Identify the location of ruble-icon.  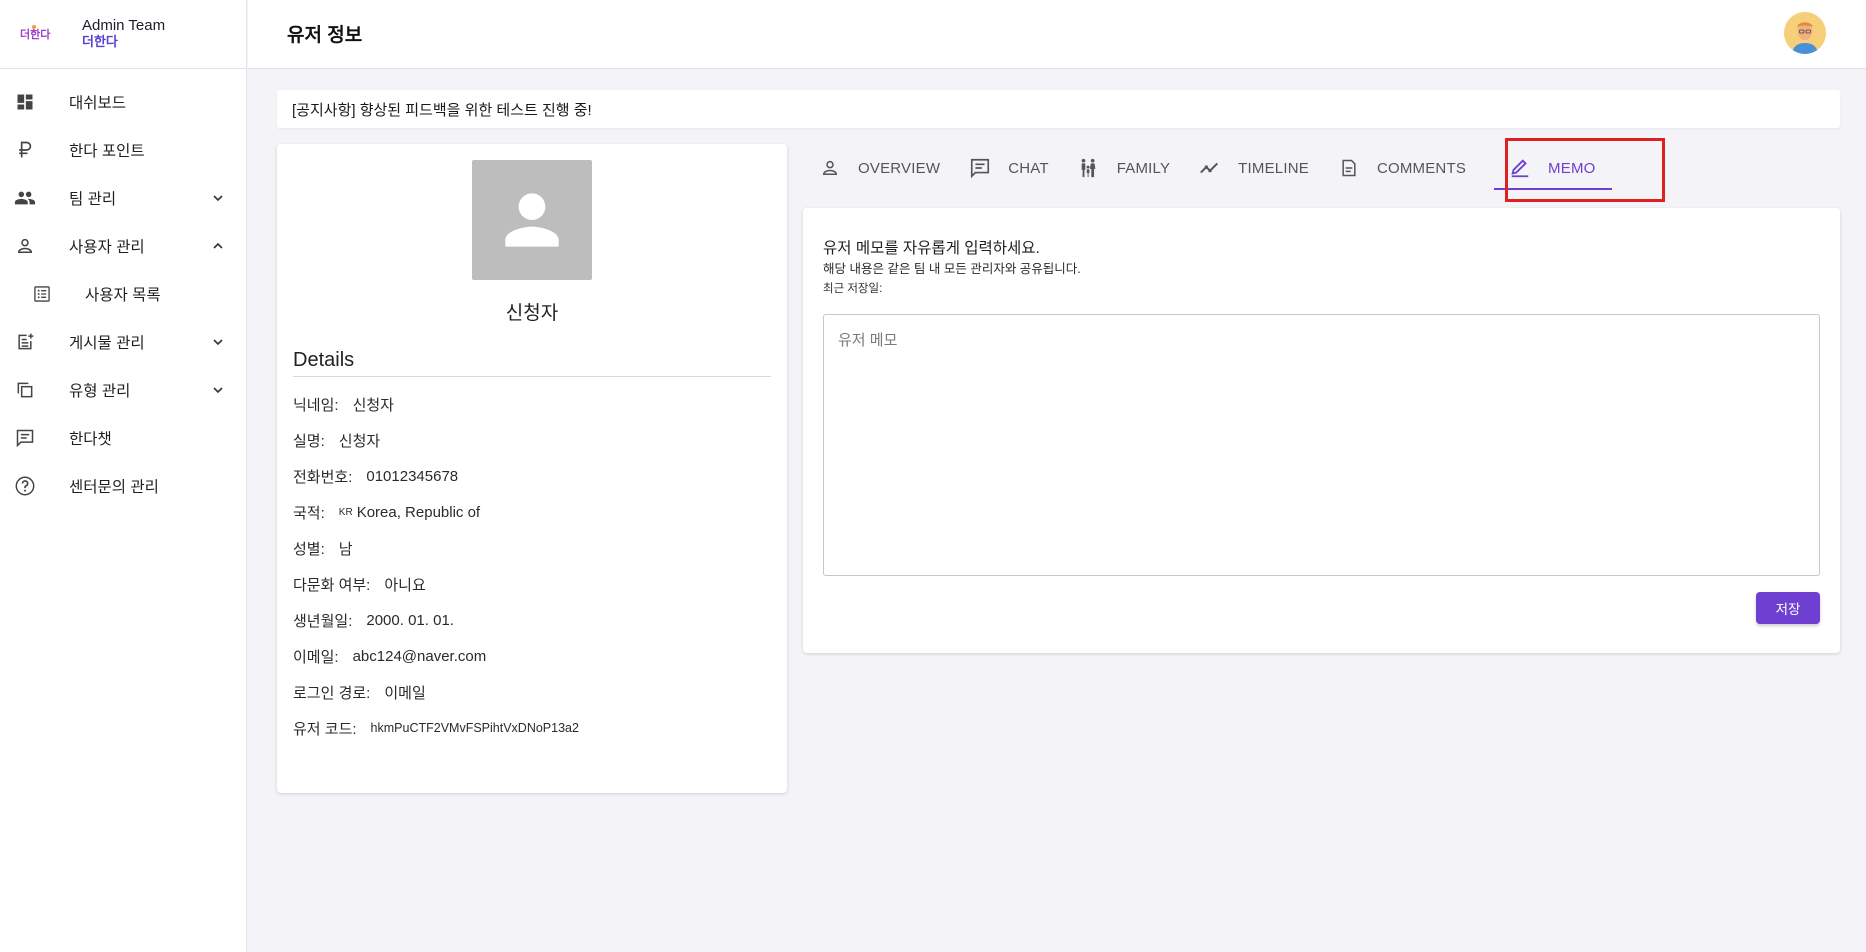
(25, 150).